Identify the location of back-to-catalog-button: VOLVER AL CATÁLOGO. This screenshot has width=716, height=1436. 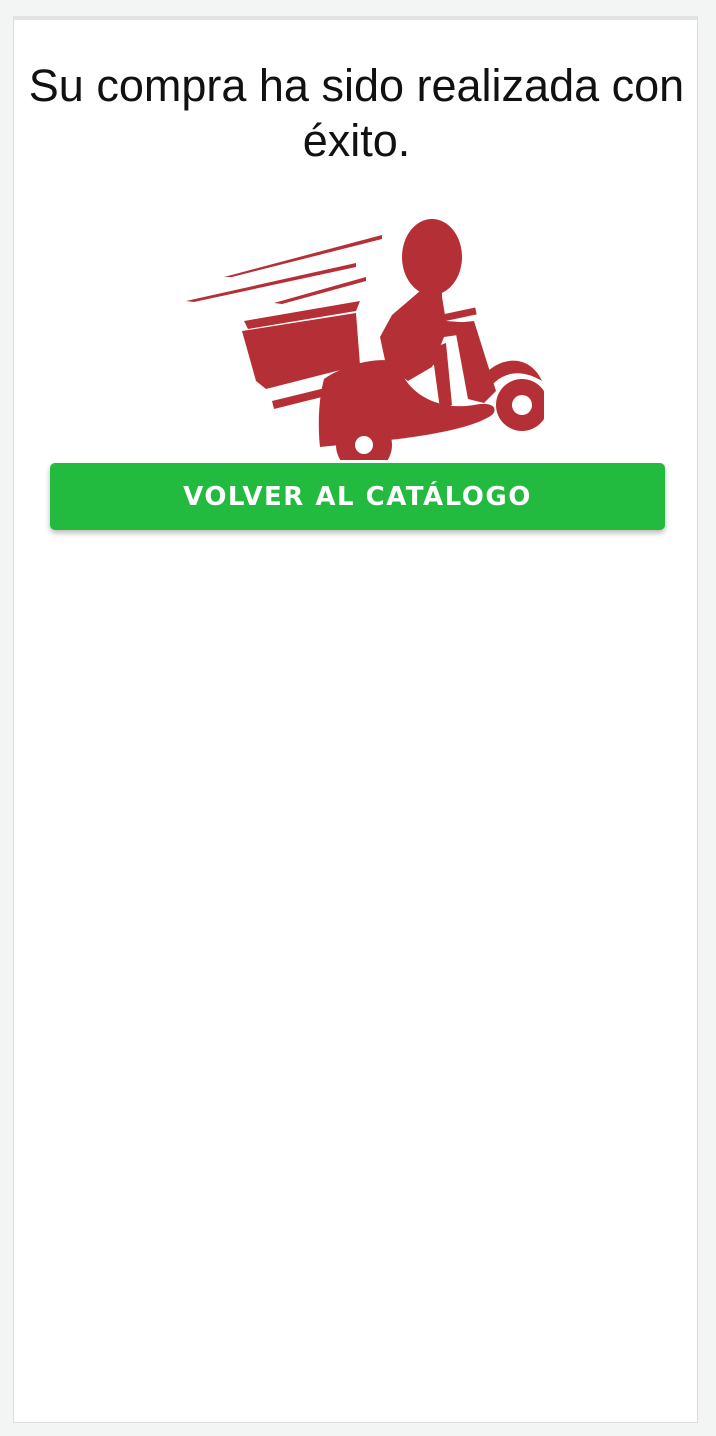
(357, 496).